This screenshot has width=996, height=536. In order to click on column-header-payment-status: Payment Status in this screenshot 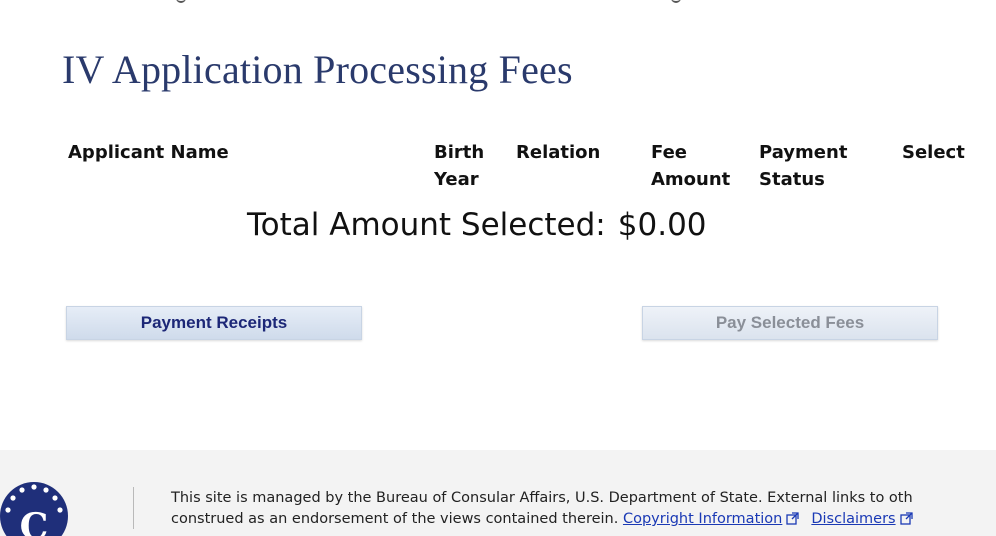, I will do `click(803, 166)`.